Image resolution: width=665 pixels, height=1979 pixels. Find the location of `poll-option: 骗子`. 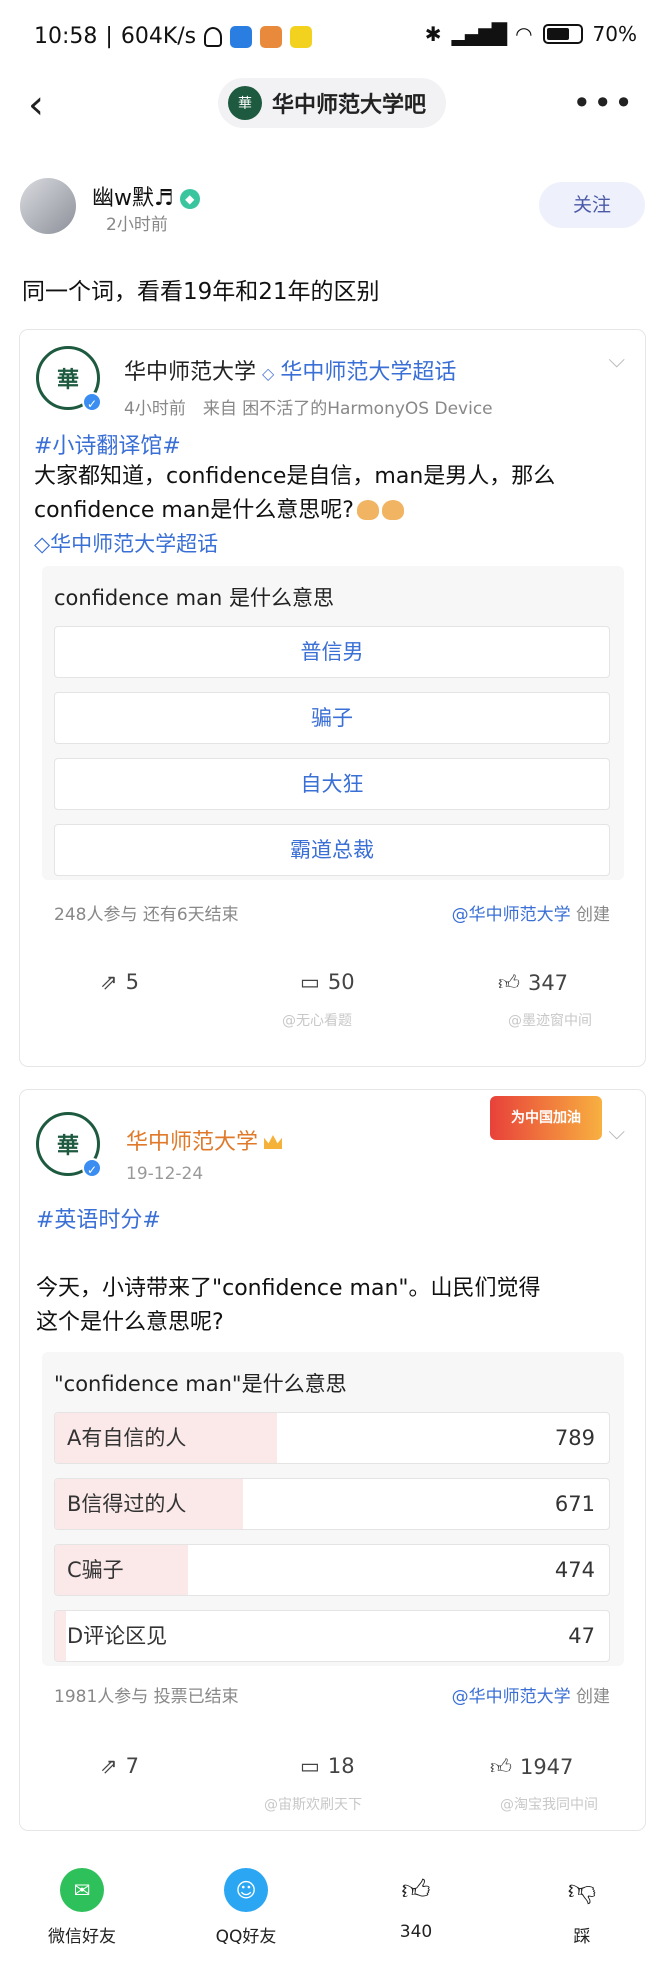

poll-option: 骗子 is located at coordinates (332, 718).